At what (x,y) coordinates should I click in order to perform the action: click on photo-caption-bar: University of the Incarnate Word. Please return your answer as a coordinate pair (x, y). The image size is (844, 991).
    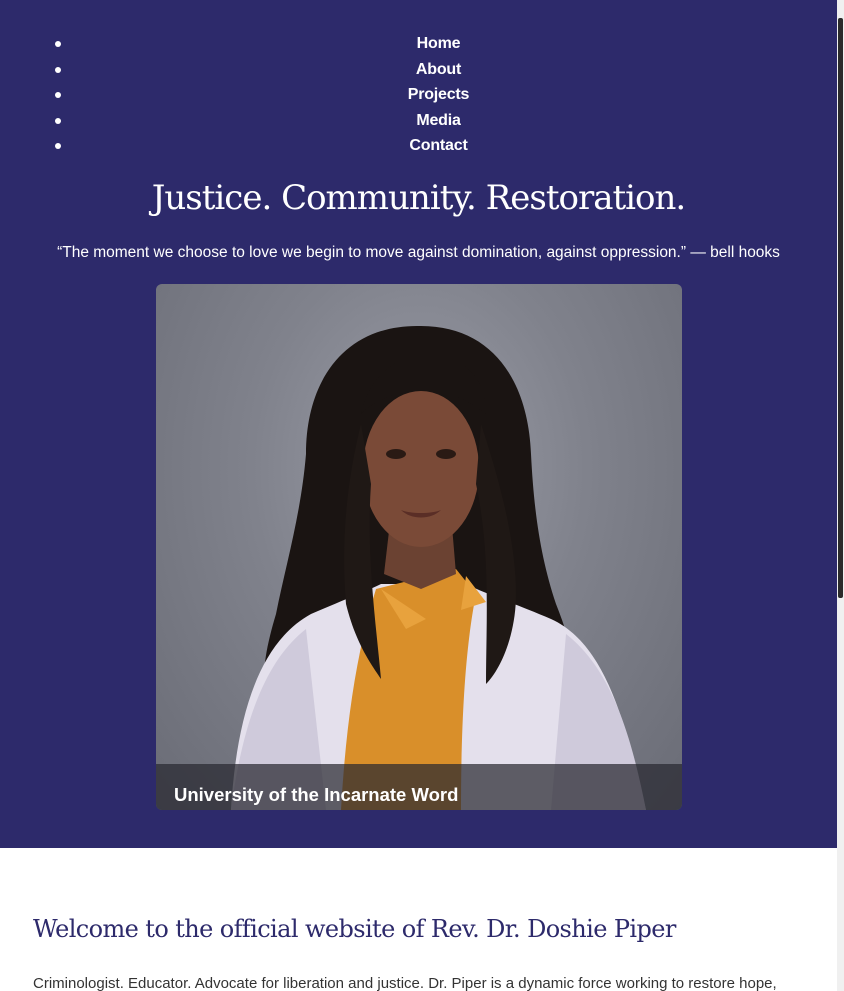
    Looking at the image, I should click on (419, 787).